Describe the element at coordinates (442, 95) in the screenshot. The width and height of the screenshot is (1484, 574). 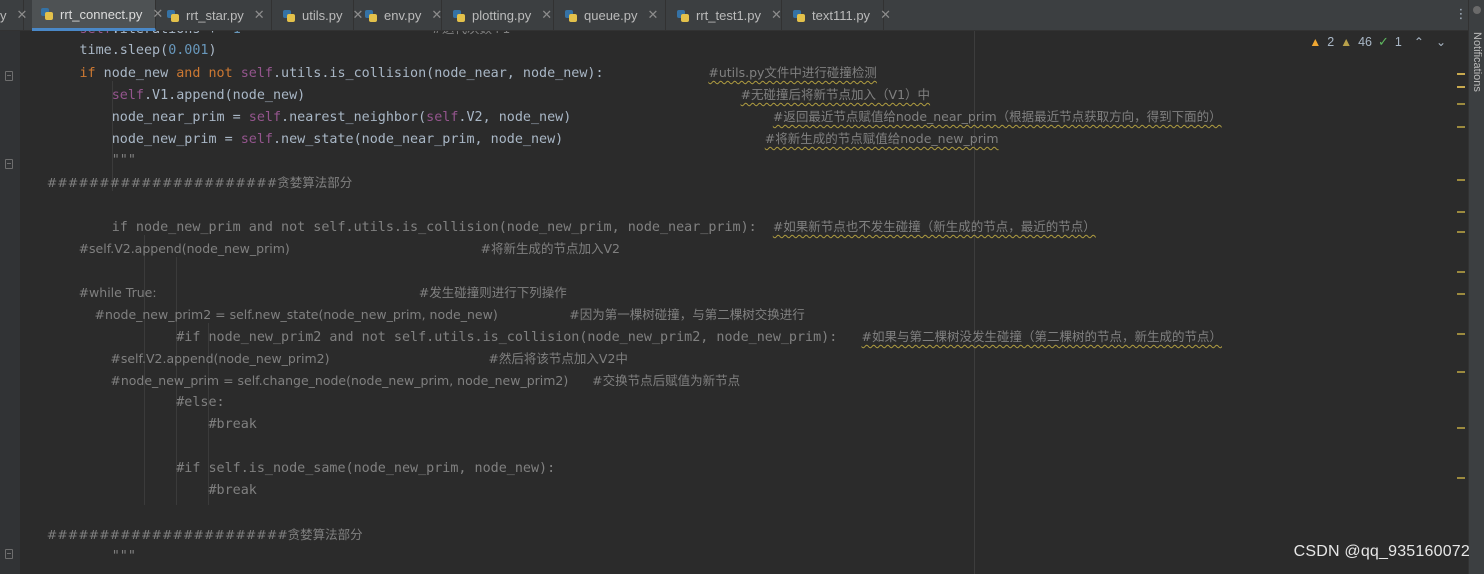
I see `code-token: .V1.append(node_new)` at that location.